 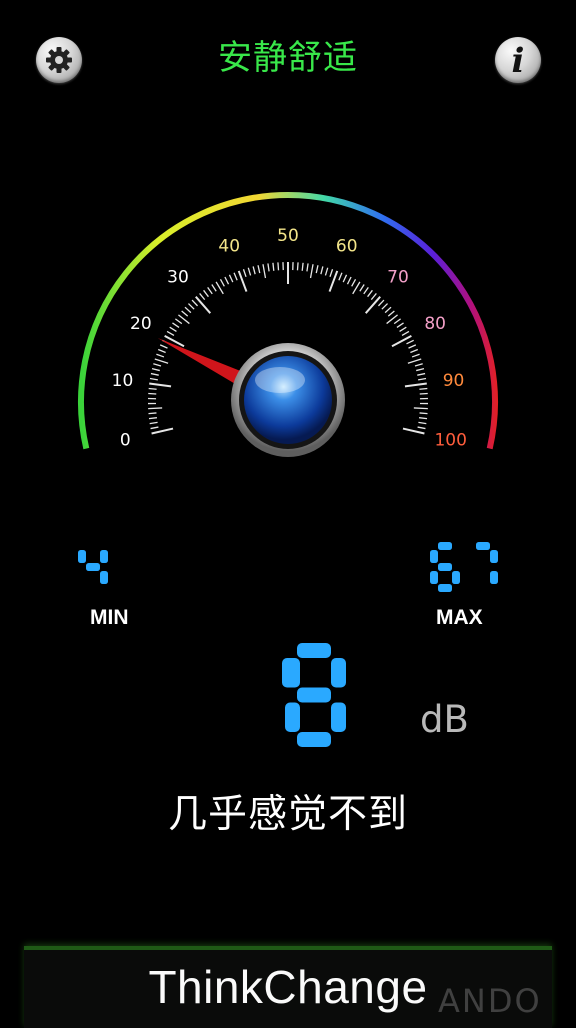 What do you see at coordinates (292, 696) in the screenshot?
I see `current-db-display` at bounding box center [292, 696].